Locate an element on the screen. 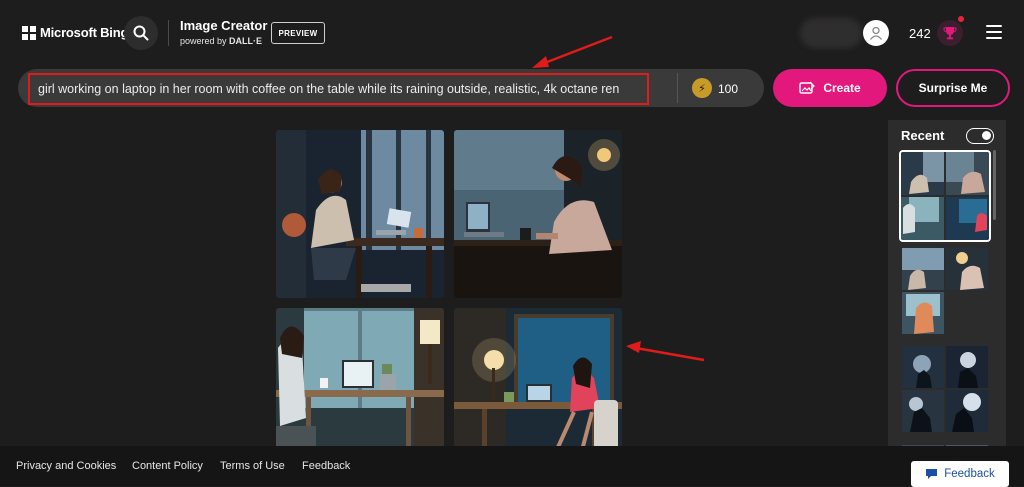 This screenshot has width=1024, height=487. avatar is located at coordinates (876, 33).